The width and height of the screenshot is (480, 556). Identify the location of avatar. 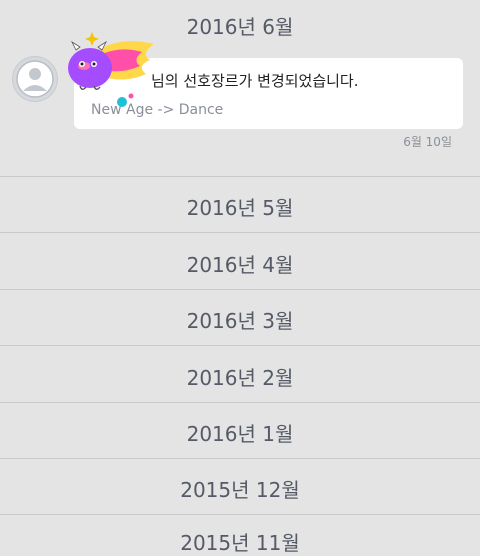
(35, 79).